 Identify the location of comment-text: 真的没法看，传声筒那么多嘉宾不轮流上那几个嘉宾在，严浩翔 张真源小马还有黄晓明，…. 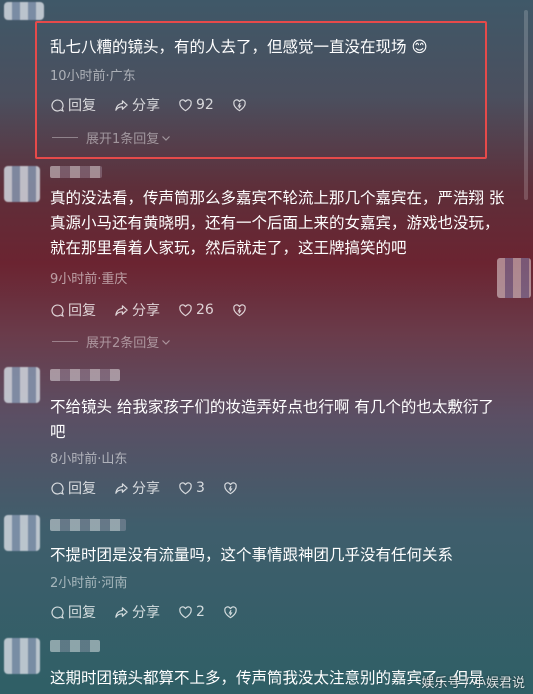
(277, 223).